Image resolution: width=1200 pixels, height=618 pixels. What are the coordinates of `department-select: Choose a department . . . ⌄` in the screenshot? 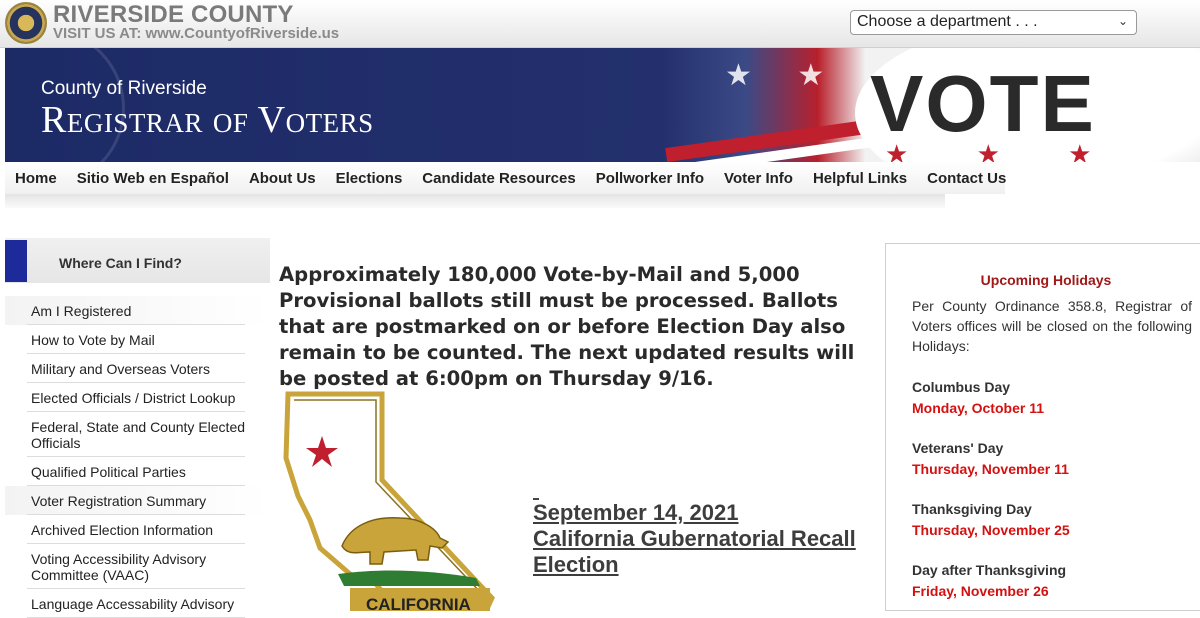 It's located at (993, 22).